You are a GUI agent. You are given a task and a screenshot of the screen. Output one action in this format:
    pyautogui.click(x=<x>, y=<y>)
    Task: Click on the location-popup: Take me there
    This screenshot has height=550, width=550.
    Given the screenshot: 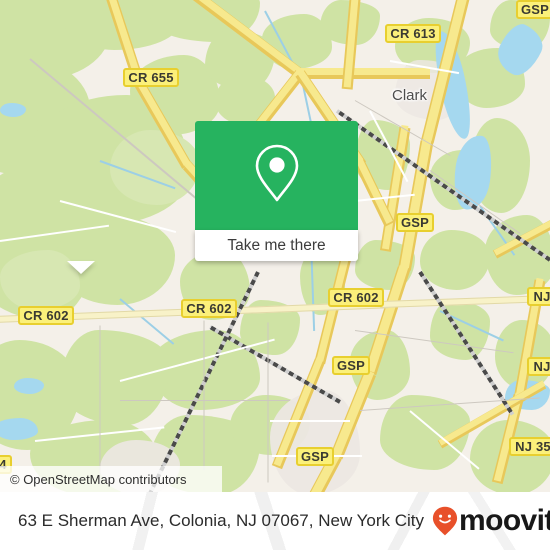 What is the action you would take?
    pyautogui.click(x=276, y=191)
    